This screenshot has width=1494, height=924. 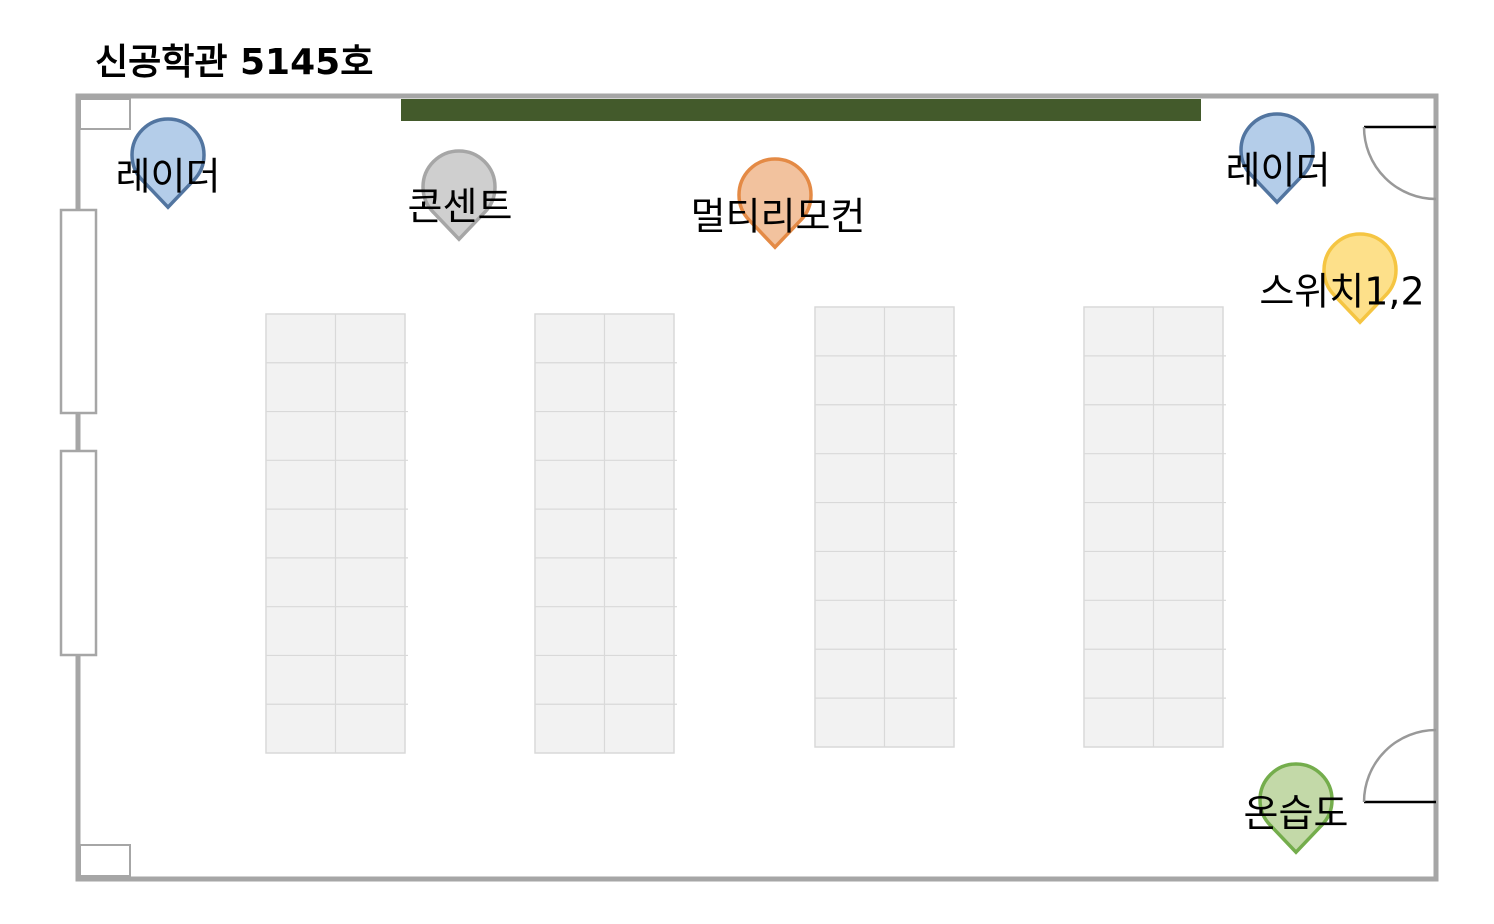 I want to click on marker-thermo-hygro: 온습도, so click(x=1296, y=808).